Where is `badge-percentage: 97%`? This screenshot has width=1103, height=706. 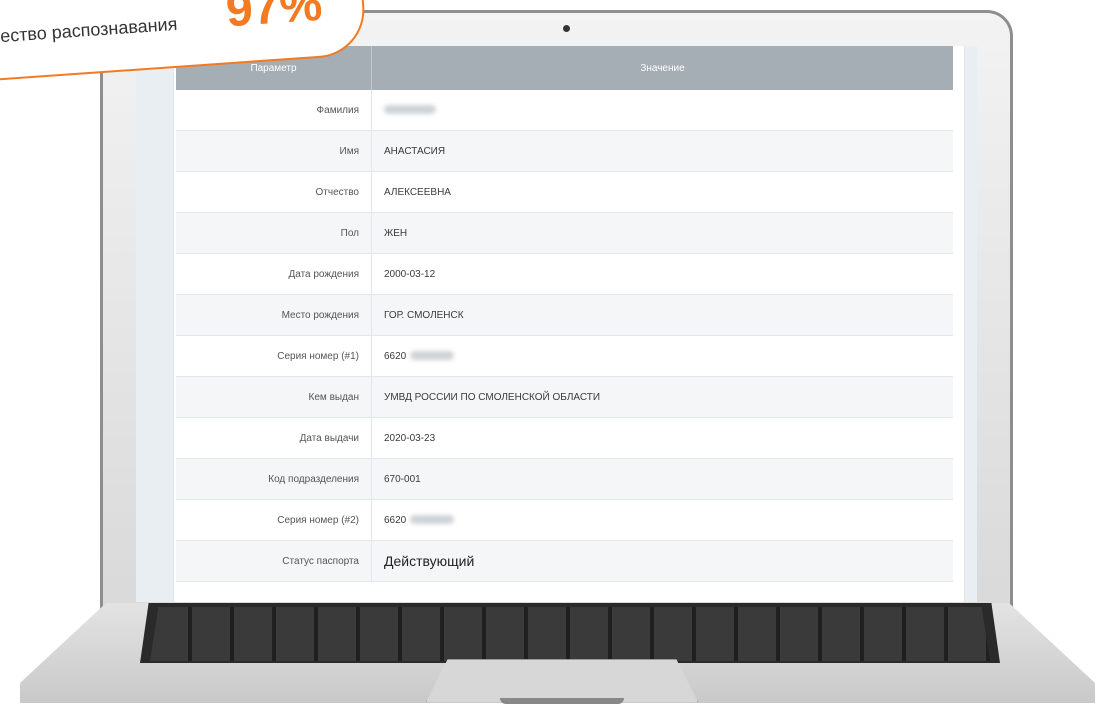 badge-percentage: 97% is located at coordinates (274, 19).